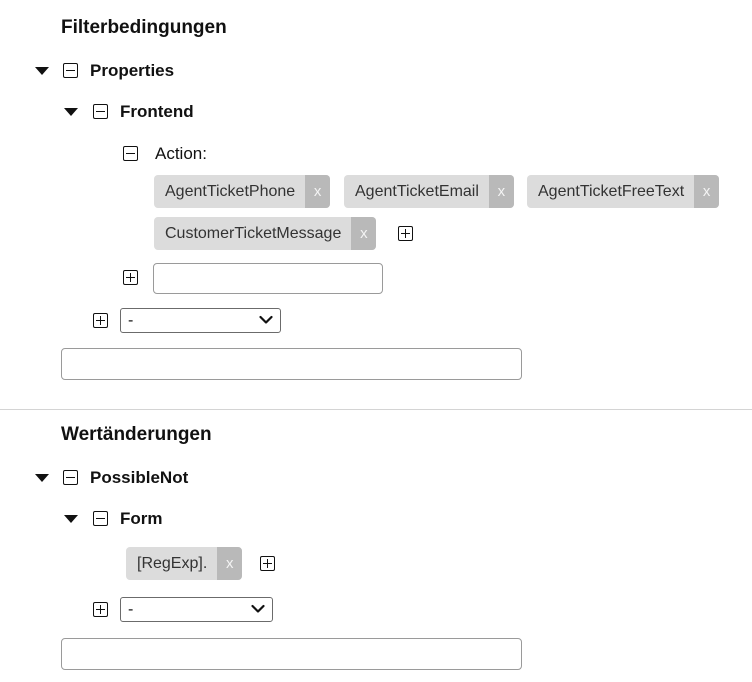  Describe the element at coordinates (130, 277) in the screenshot. I see `add-attribute-plus-icon` at that location.